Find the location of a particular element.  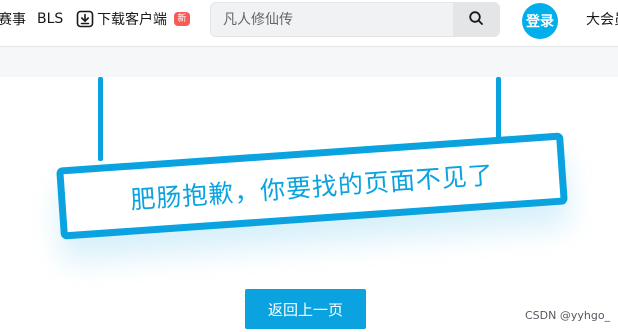

top-navigation-bar: 赛事 BLS 下载客户端 新 登录 大会员 is located at coordinates (309, 23).